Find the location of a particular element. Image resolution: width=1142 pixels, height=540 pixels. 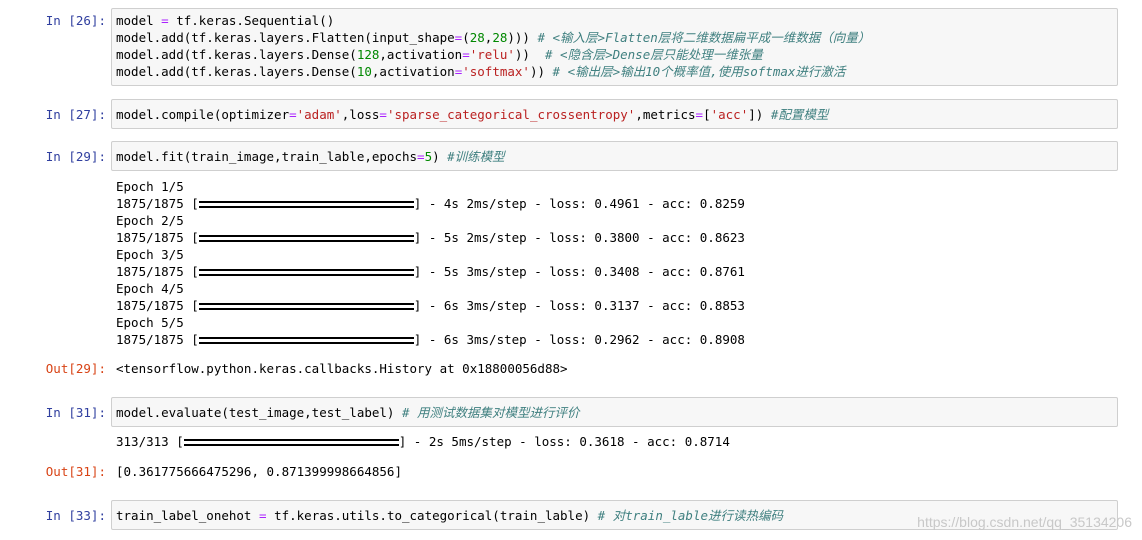

epoch-label: Epoch 3/5 is located at coordinates (150, 254).